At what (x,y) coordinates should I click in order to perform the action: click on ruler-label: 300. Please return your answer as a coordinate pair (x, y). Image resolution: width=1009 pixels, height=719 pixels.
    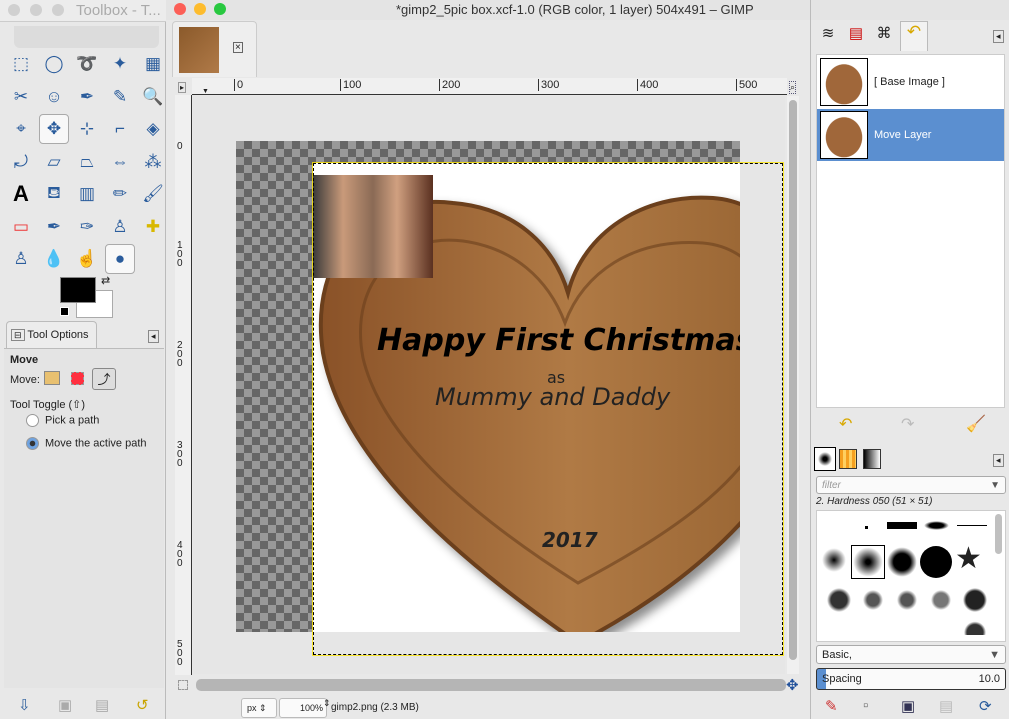
    Looking at the image, I should click on (180, 454).